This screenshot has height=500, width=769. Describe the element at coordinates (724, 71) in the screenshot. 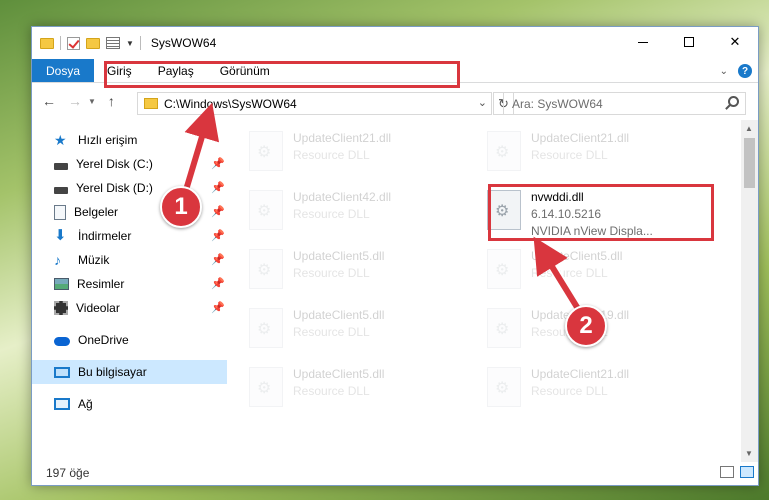

I see `expand-ribbon-icon: ⌄` at that location.